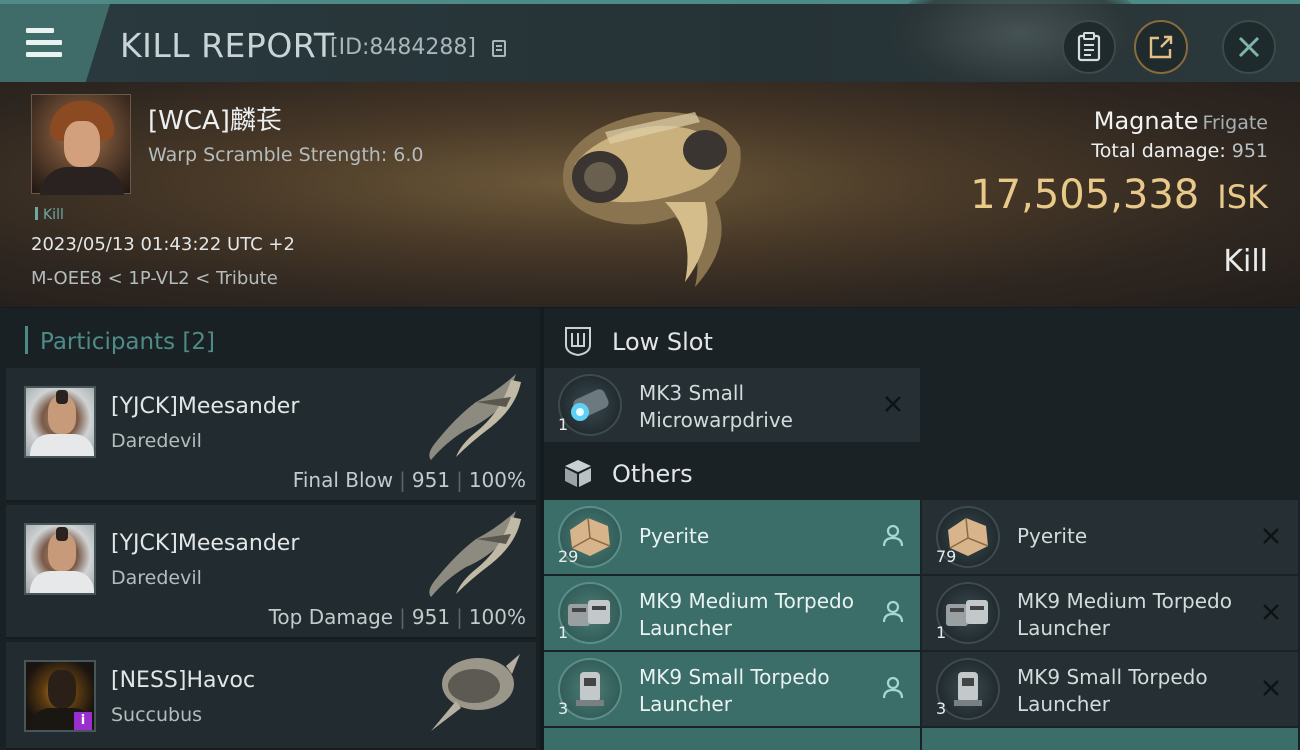 The height and width of the screenshot is (750, 1300). I want to click on victim-name: [WCA]麟苌, so click(215, 118).